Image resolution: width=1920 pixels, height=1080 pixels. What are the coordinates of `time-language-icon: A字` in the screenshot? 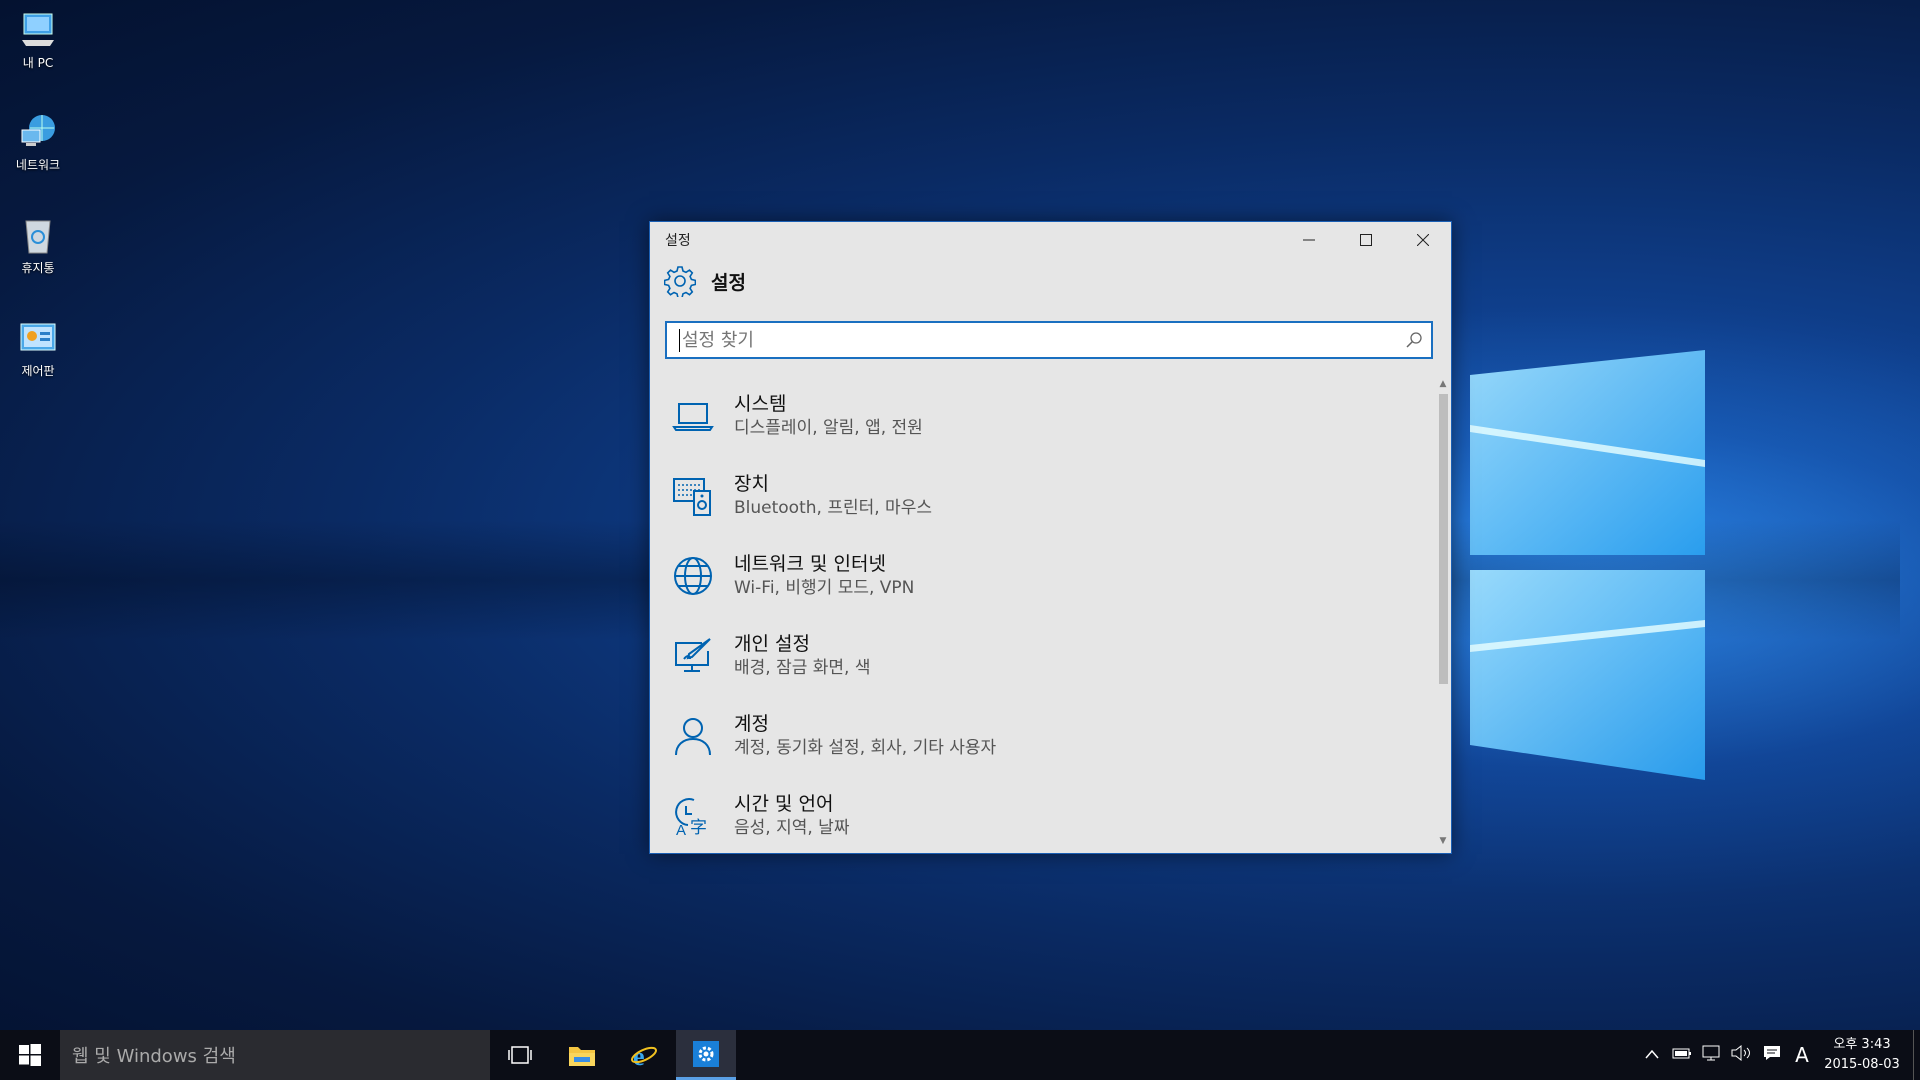 It's located at (693, 816).